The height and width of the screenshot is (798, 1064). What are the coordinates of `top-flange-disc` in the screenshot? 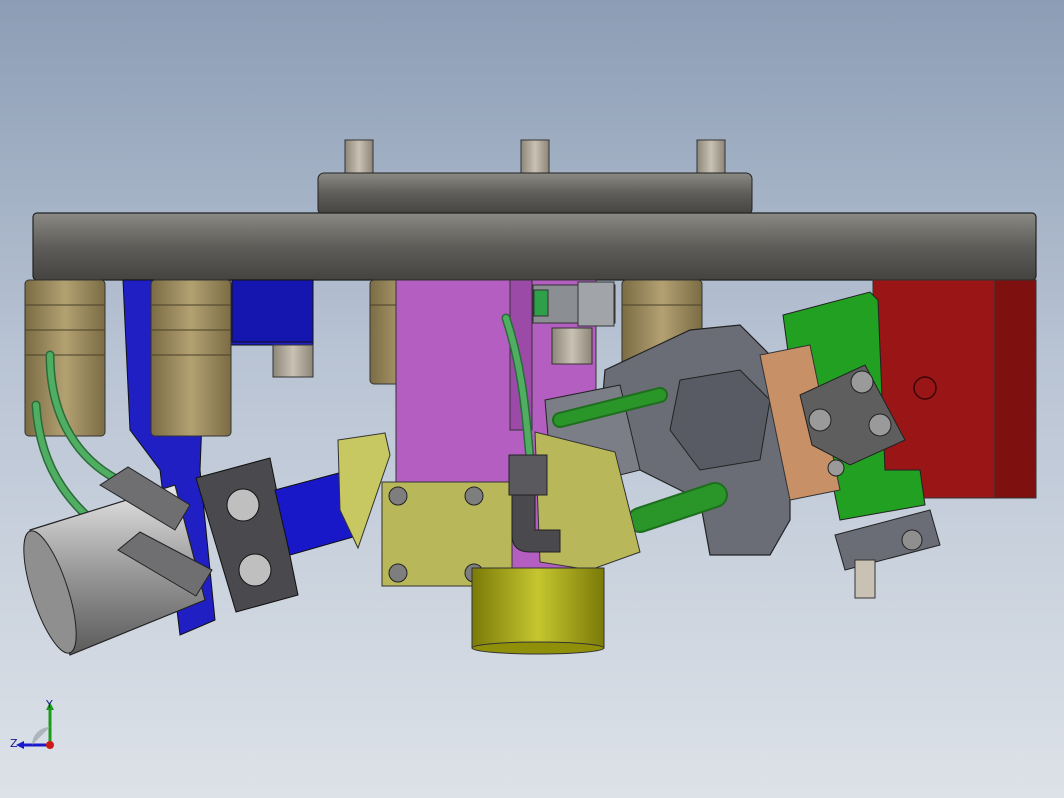 It's located at (535, 194).